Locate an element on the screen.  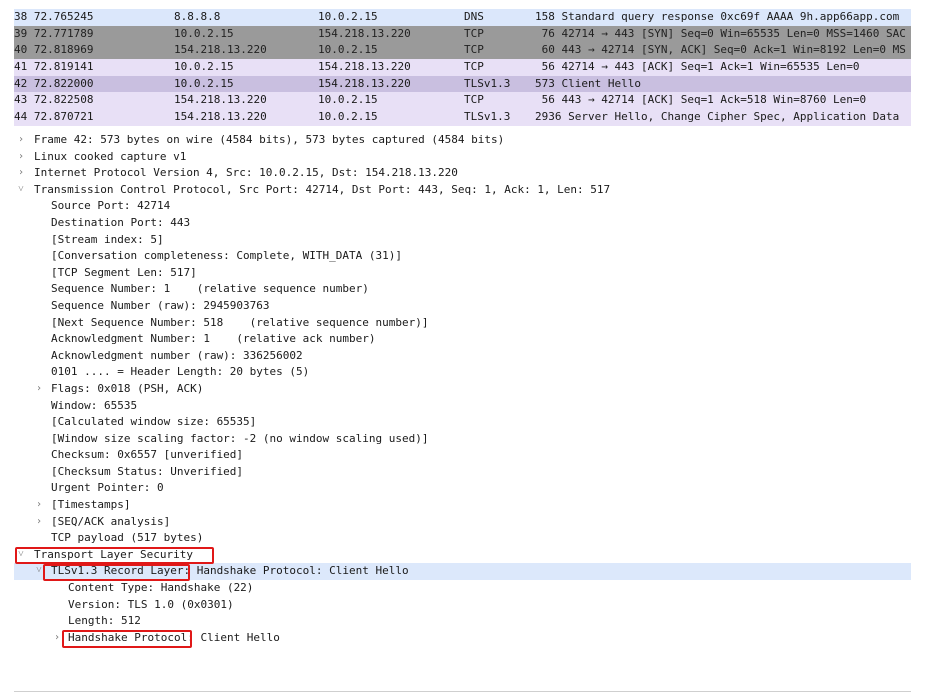
tree-item-flags: › Flags: 0x018 (PSH, ACK) is located at coordinates (462, 389).